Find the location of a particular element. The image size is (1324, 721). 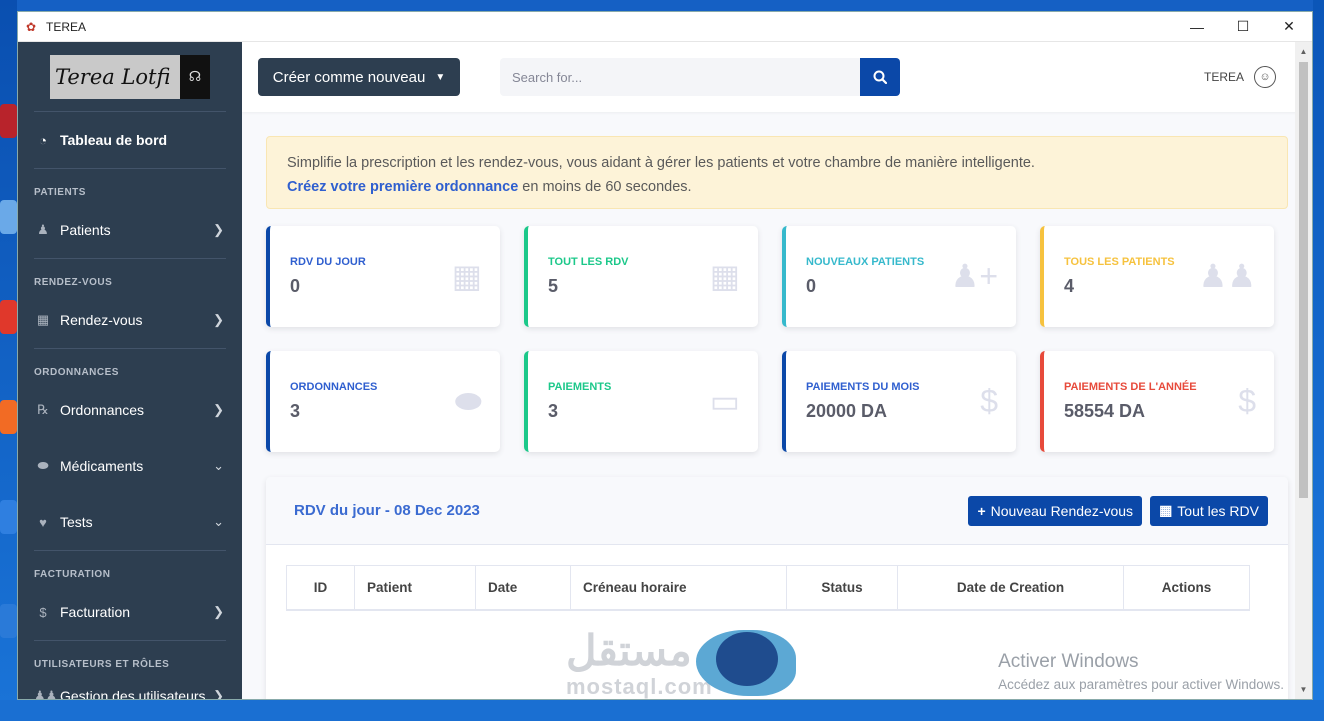

sidebar-item-rdv: ▦ Rendez-vous ❯ is located at coordinates (130, 320).